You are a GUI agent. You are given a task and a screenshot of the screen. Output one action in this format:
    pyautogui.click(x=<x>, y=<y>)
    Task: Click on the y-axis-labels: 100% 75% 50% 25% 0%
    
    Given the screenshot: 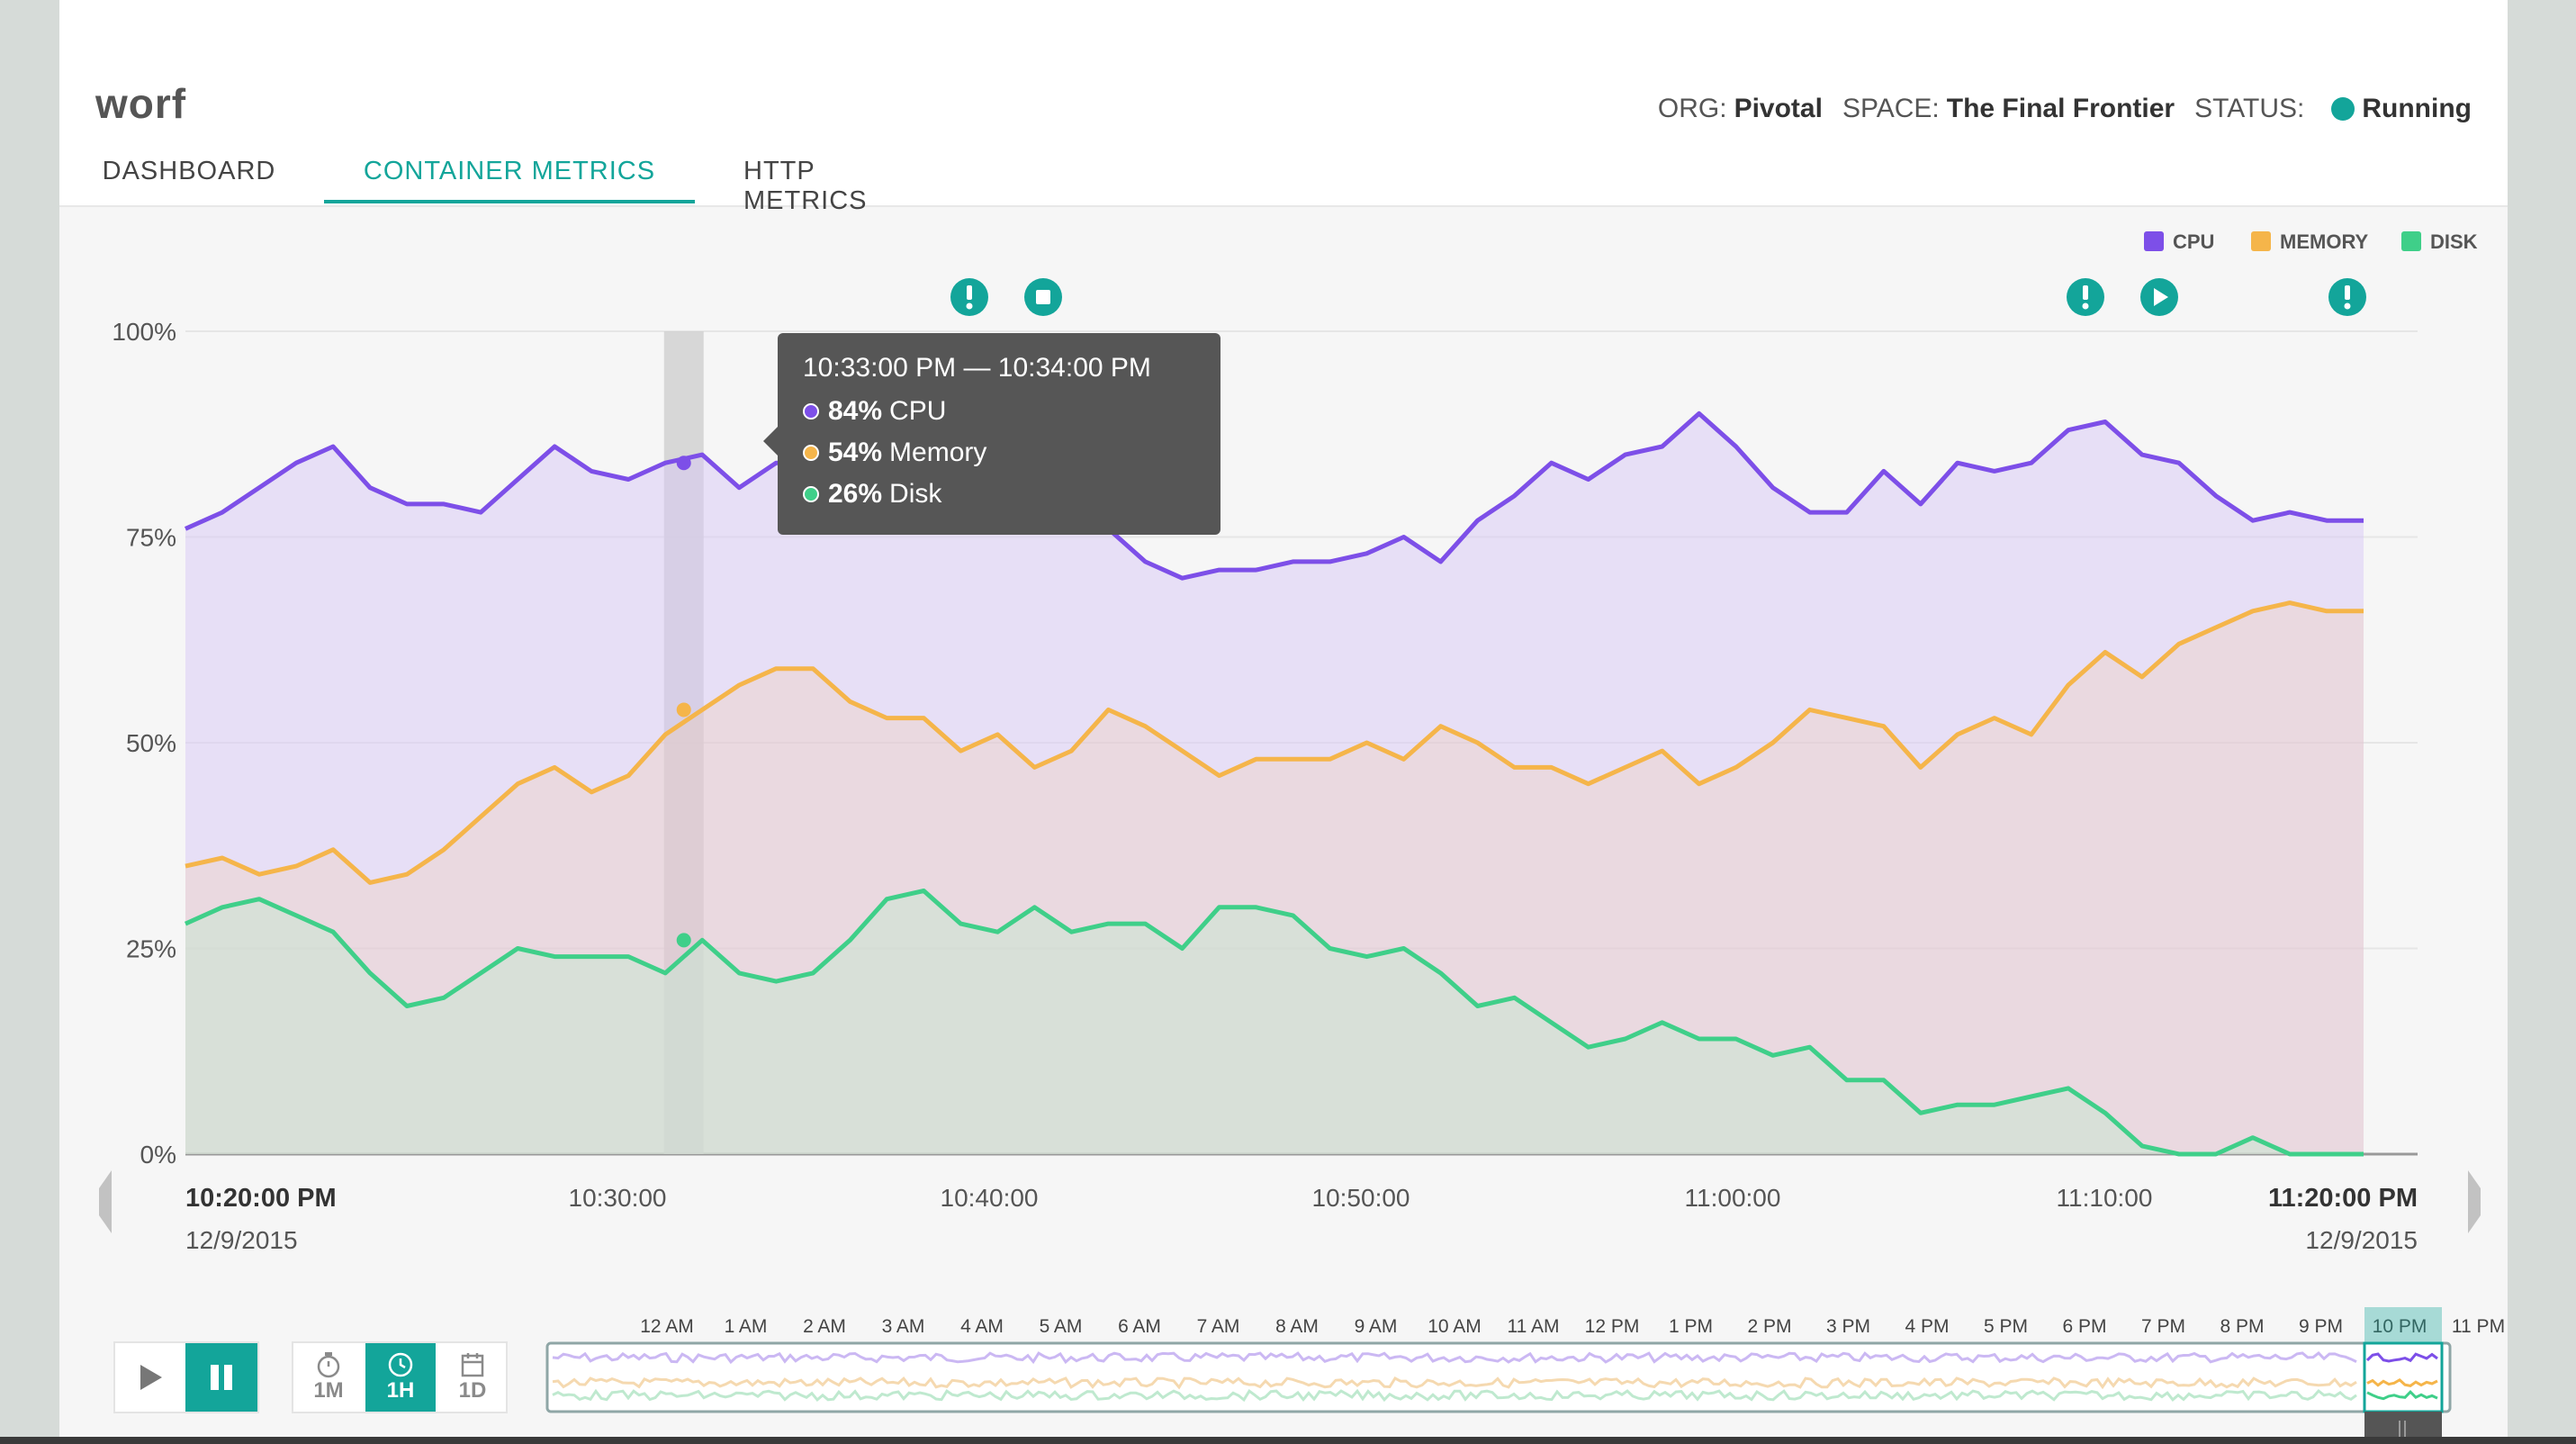 What is the action you would take?
    pyautogui.click(x=144, y=743)
    